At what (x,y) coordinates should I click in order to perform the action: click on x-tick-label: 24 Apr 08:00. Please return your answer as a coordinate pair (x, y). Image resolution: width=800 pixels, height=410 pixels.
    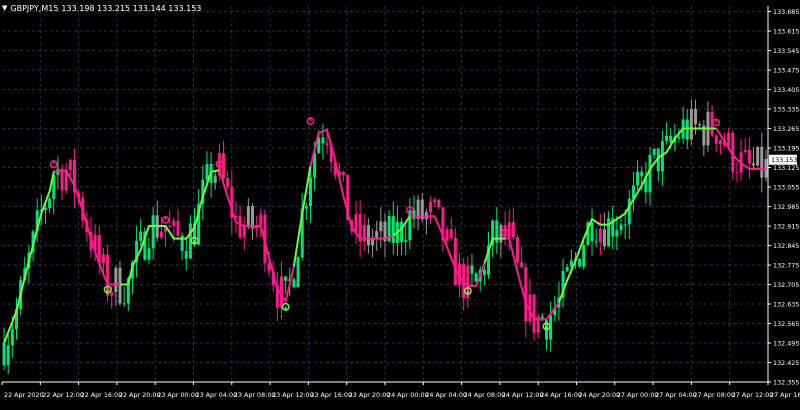
    Looking at the image, I should click on (485, 395).